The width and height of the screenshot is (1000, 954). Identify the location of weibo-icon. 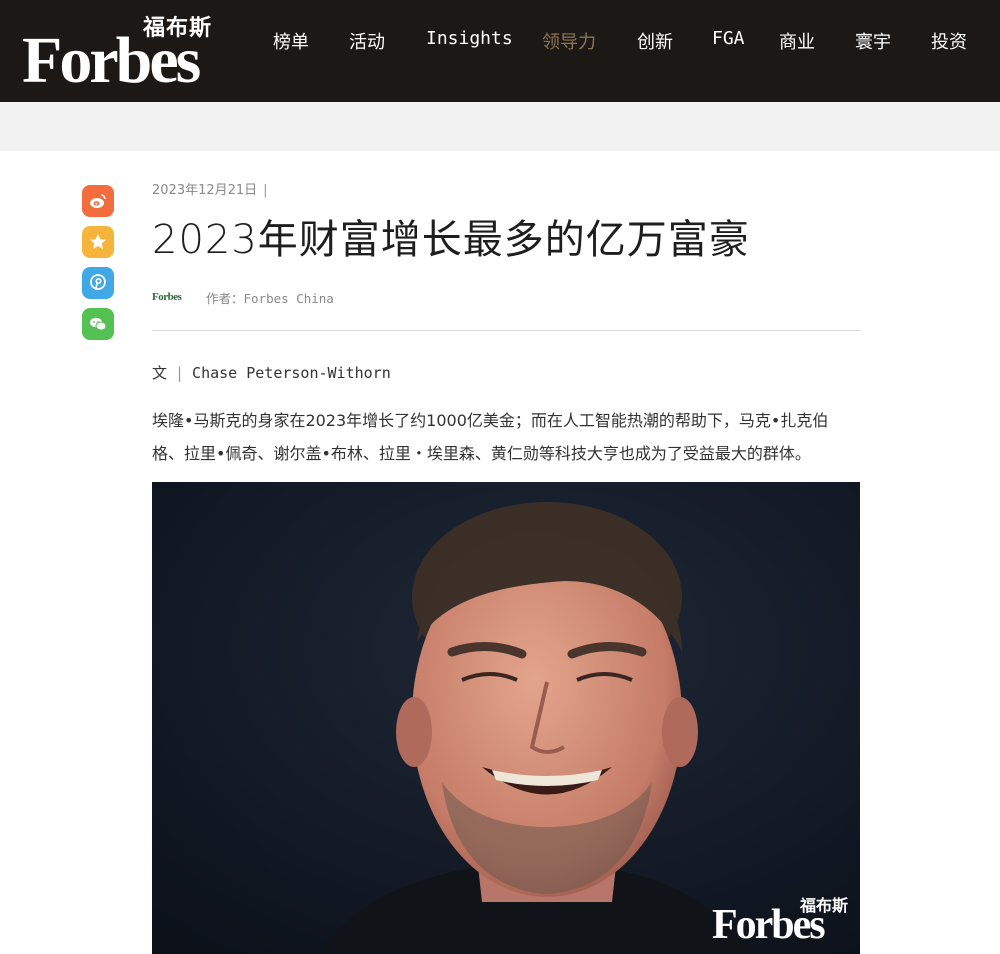
(98, 201).